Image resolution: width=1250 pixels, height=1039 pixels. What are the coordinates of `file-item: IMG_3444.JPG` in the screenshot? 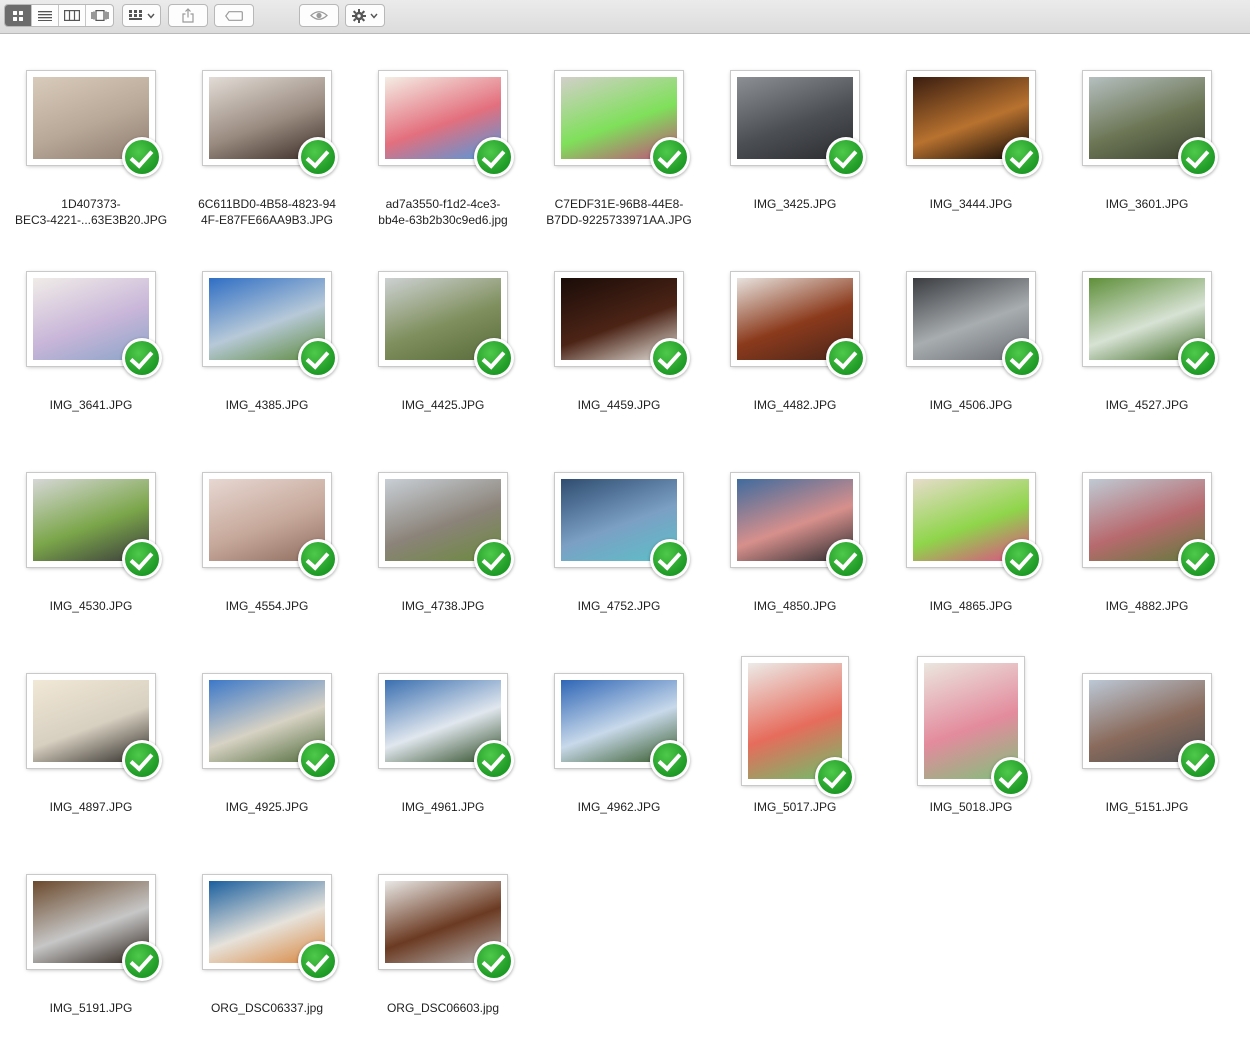 It's located at (971, 134).